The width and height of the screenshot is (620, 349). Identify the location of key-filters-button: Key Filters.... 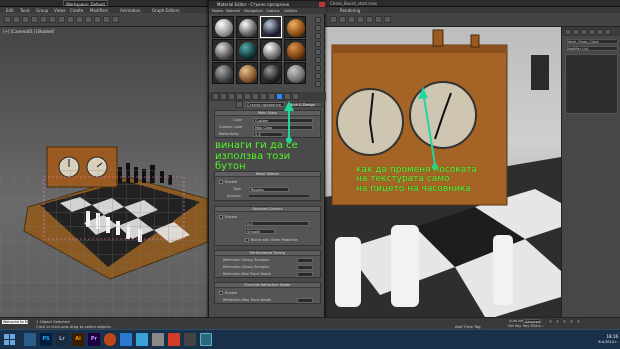
(533, 326).